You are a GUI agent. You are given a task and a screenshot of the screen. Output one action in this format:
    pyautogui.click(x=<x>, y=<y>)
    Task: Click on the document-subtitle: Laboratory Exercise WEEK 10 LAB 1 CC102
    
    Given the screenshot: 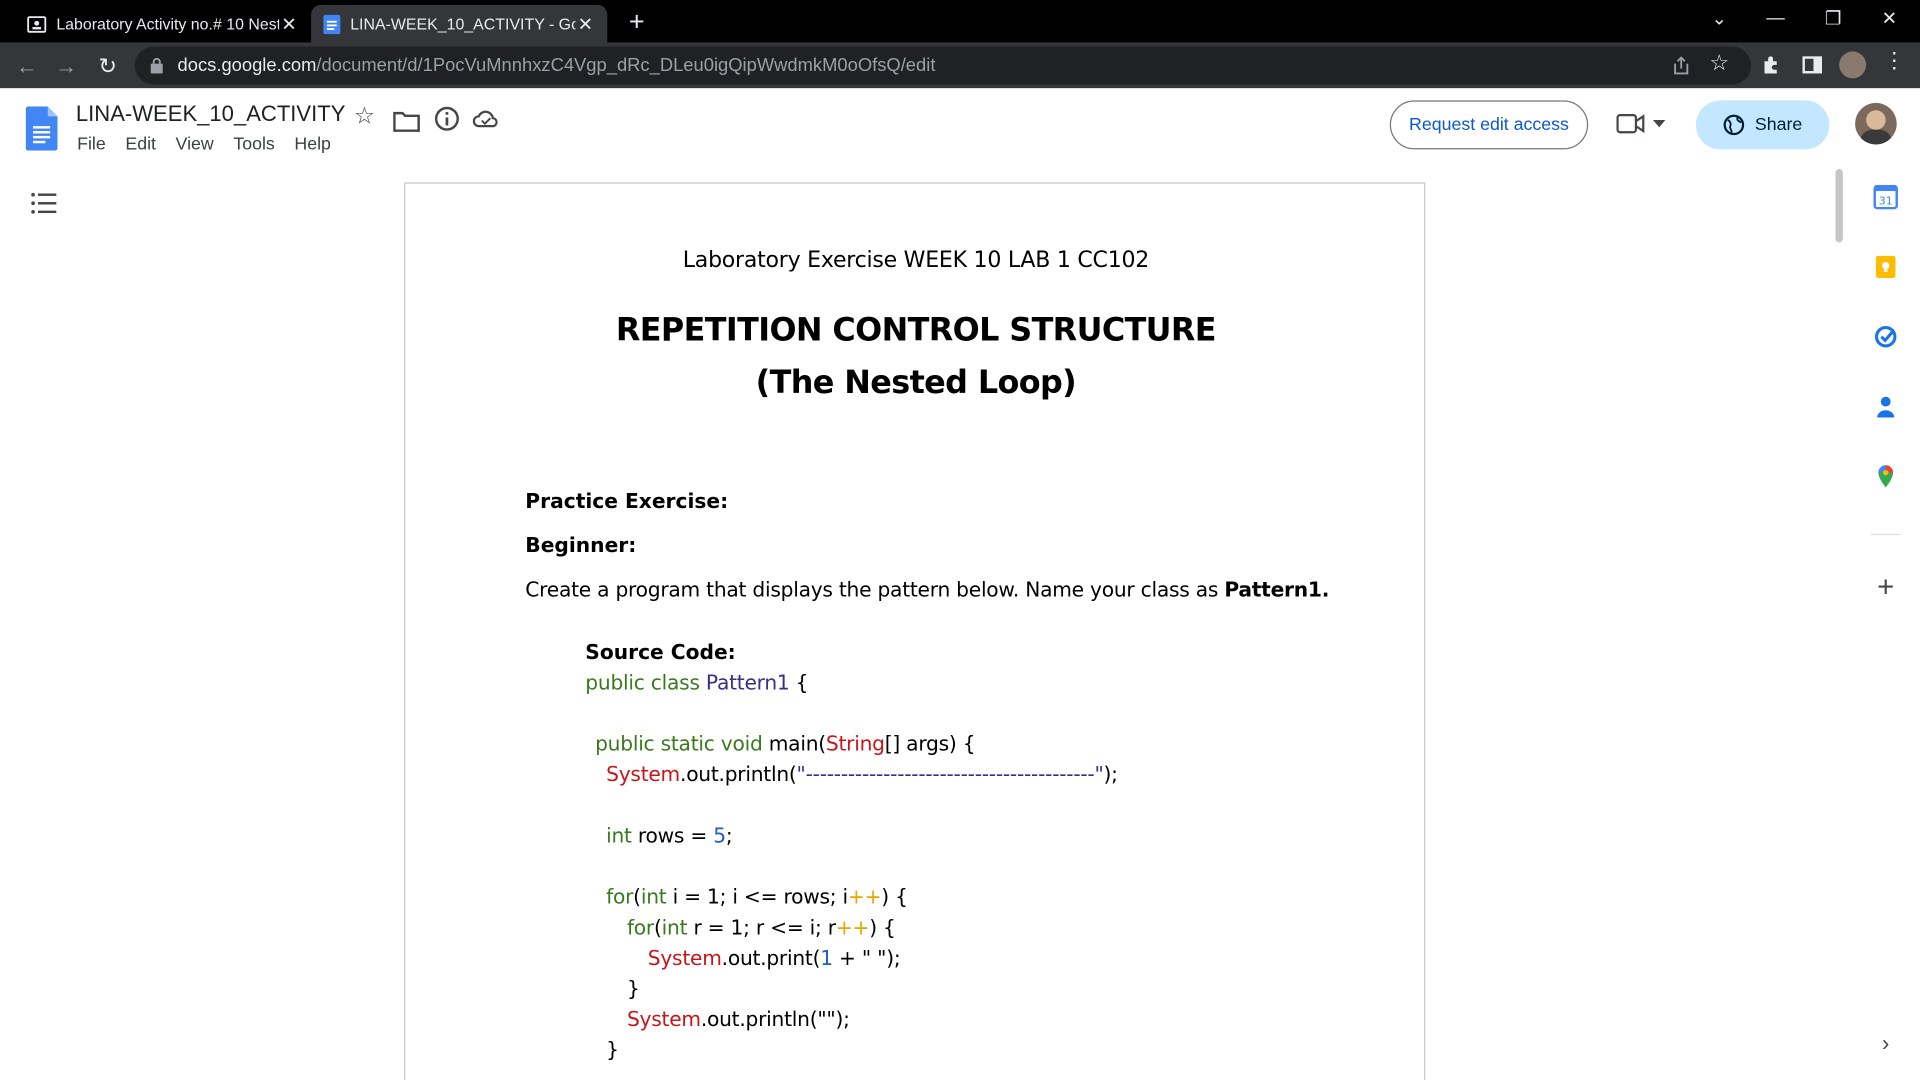 What is the action you would take?
    pyautogui.click(x=916, y=260)
    